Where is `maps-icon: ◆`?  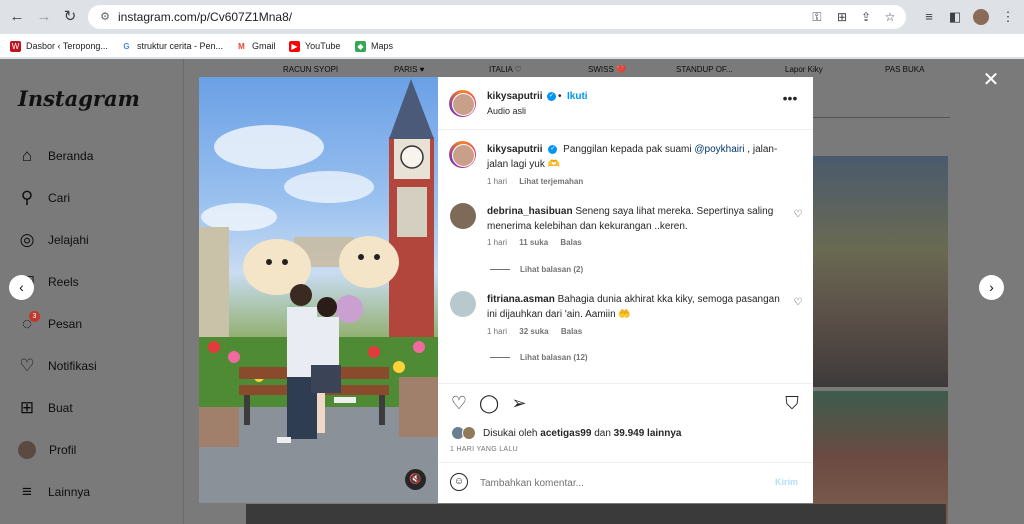
maps-icon: ◆ is located at coordinates (360, 46).